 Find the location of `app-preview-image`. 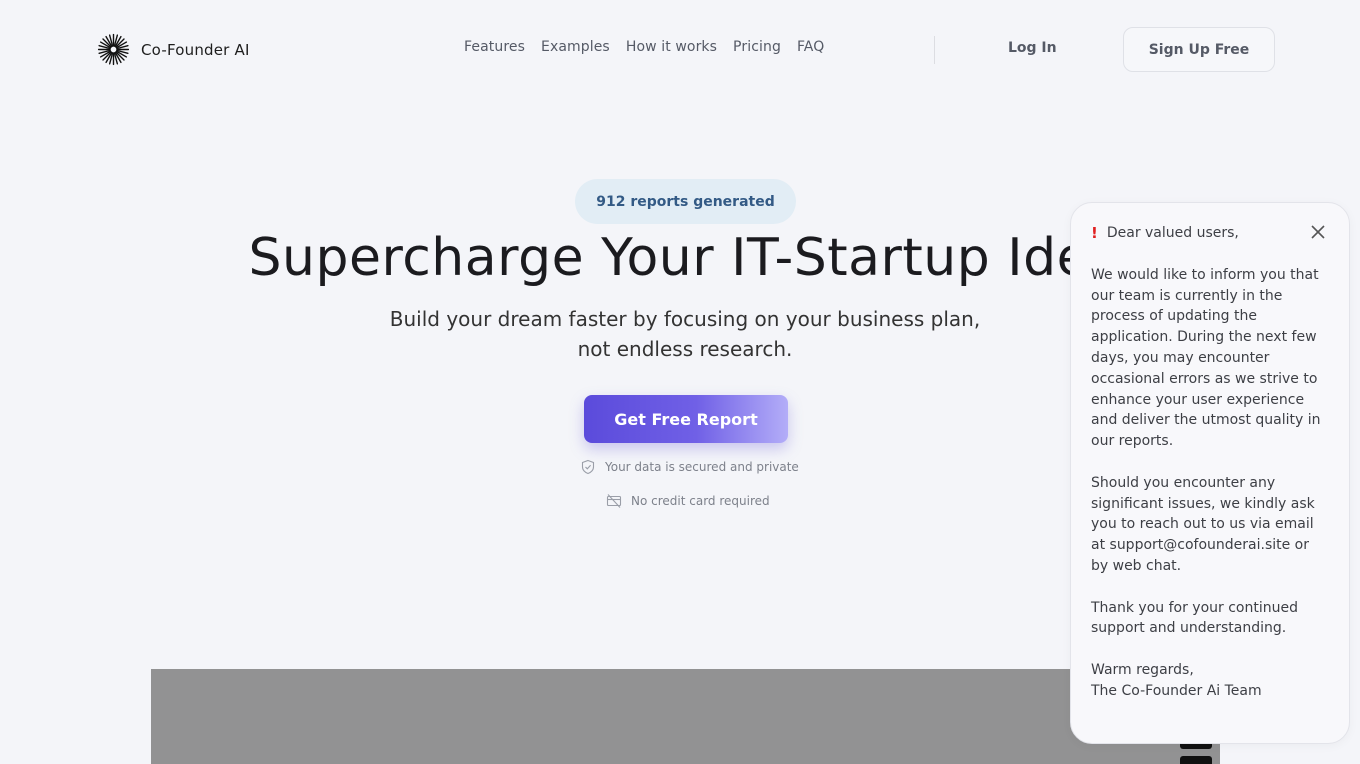

app-preview-image is located at coordinates (685, 716).